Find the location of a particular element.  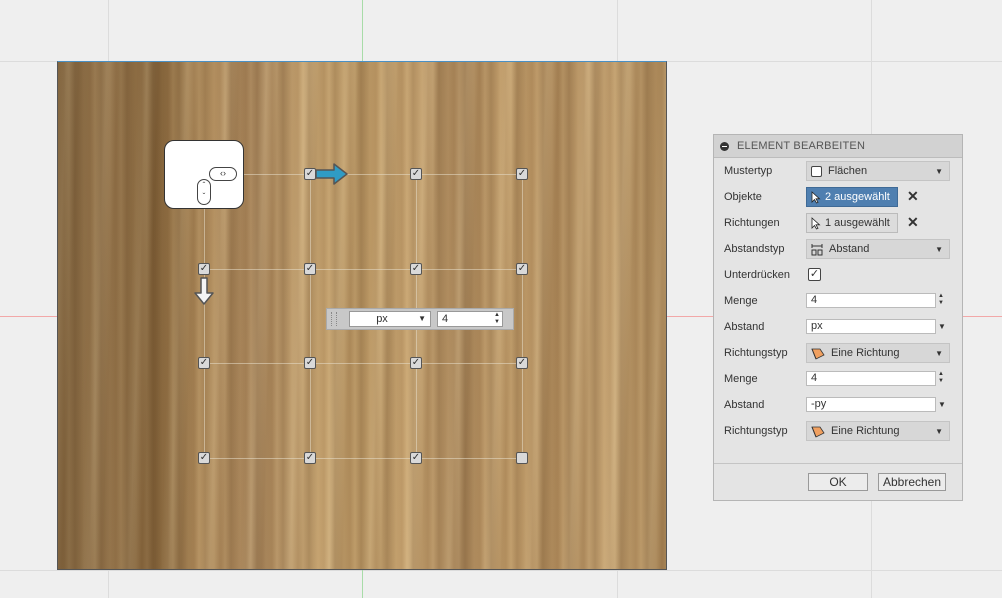

dropdown-value: Abstand is located at coordinates (849, 249).